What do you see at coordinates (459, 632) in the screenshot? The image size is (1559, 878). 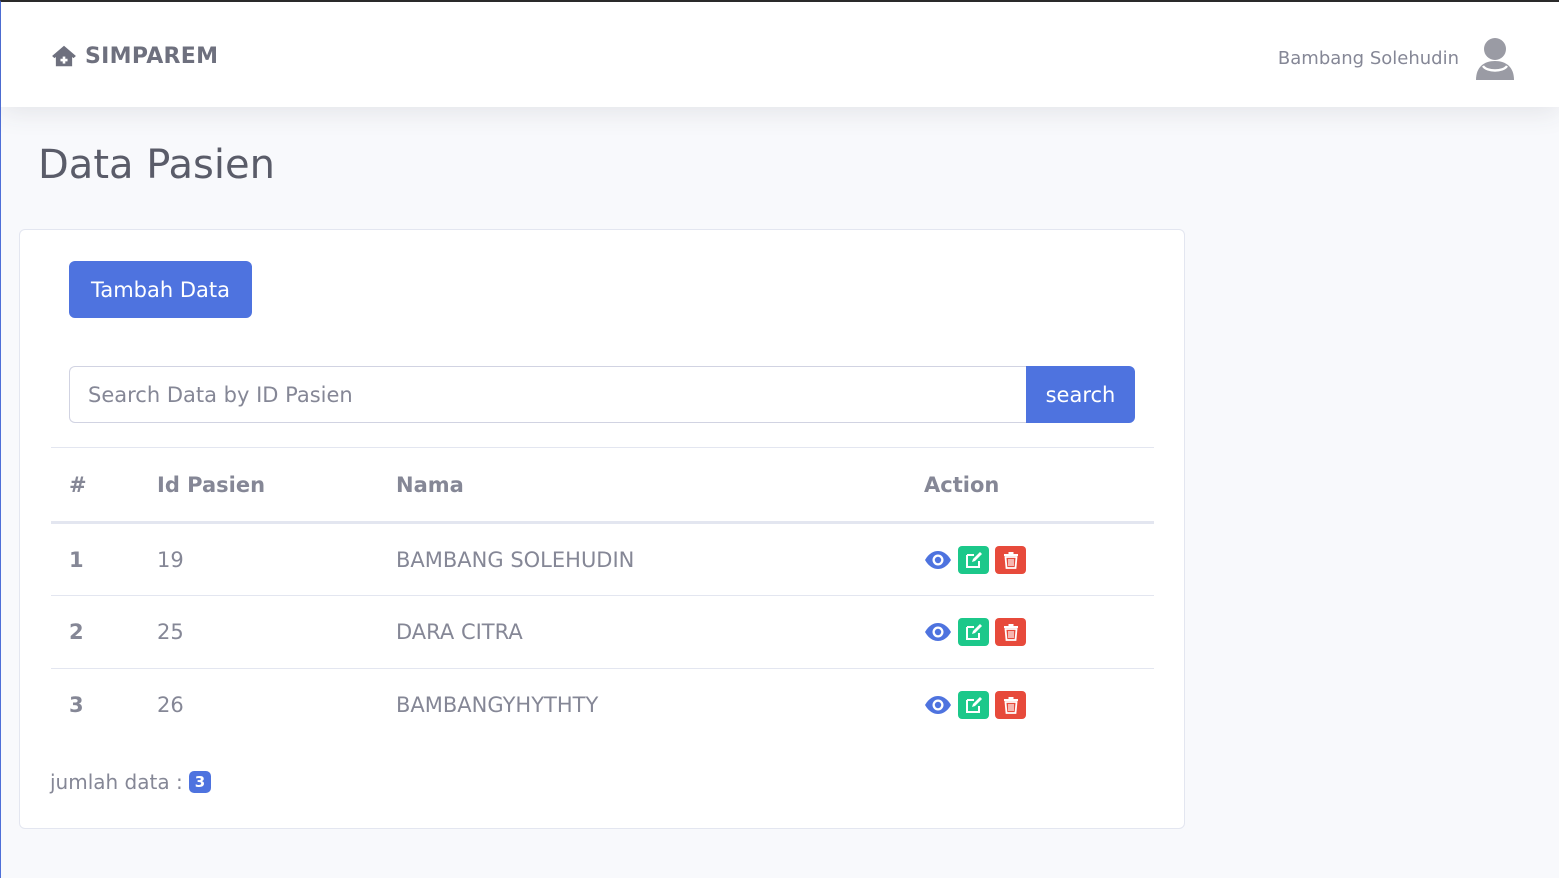 I see `row-nama: DARA CITRA` at bounding box center [459, 632].